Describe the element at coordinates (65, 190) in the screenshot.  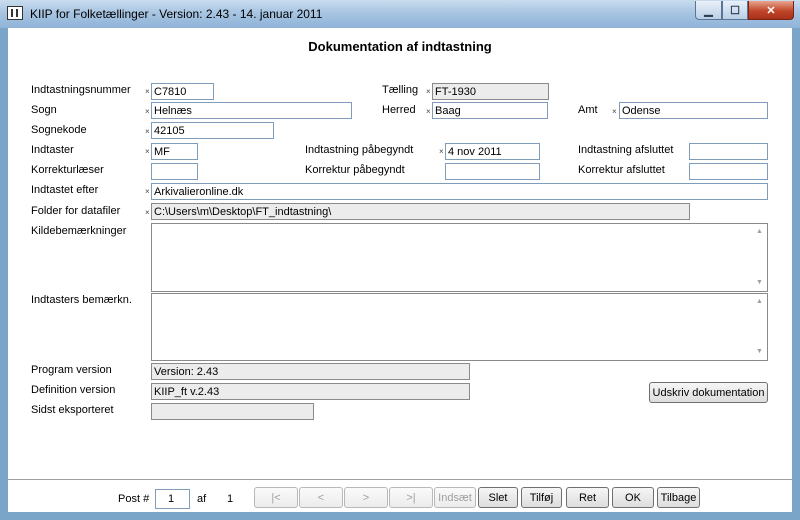
I see `indtastet-efter-label: Indtastet efter` at that location.